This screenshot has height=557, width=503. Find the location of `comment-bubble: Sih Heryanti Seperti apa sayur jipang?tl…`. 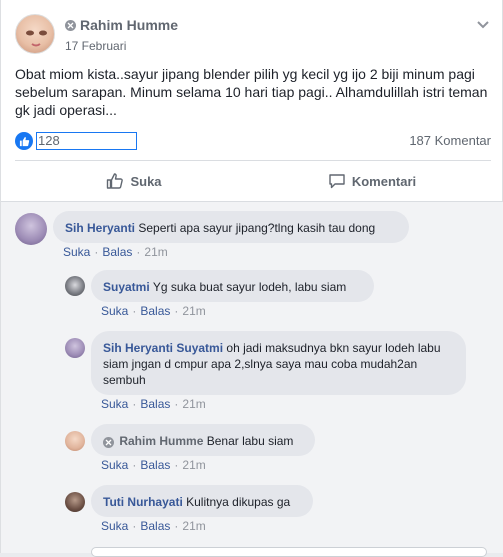

comment-bubble: Sih Heryanti Seperti apa sayur jipang?tl… is located at coordinates (231, 227).